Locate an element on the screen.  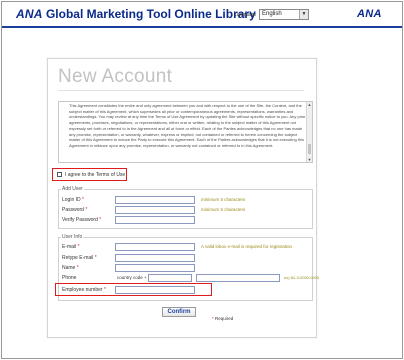
password-label: Password * is located at coordinates (74, 210).